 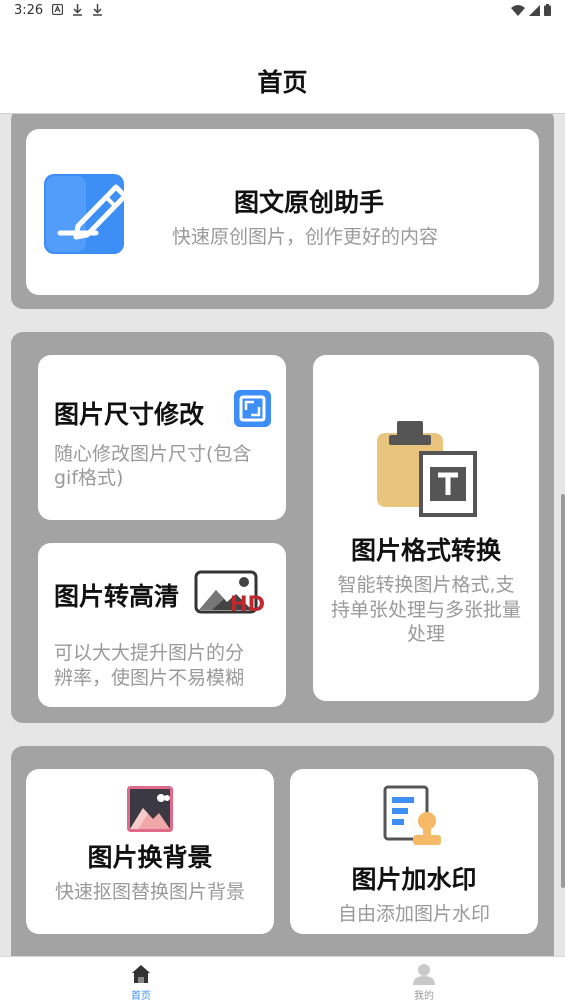 I want to click on notification-icons, so click(x=77, y=10).